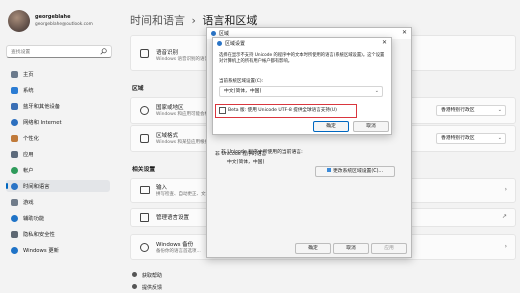 This screenshot has width=520, height=293. Describe the element at coordinates (243, 91) in the screenshot. I see `system-locale-value: 中文(简体，中国)` at that location.